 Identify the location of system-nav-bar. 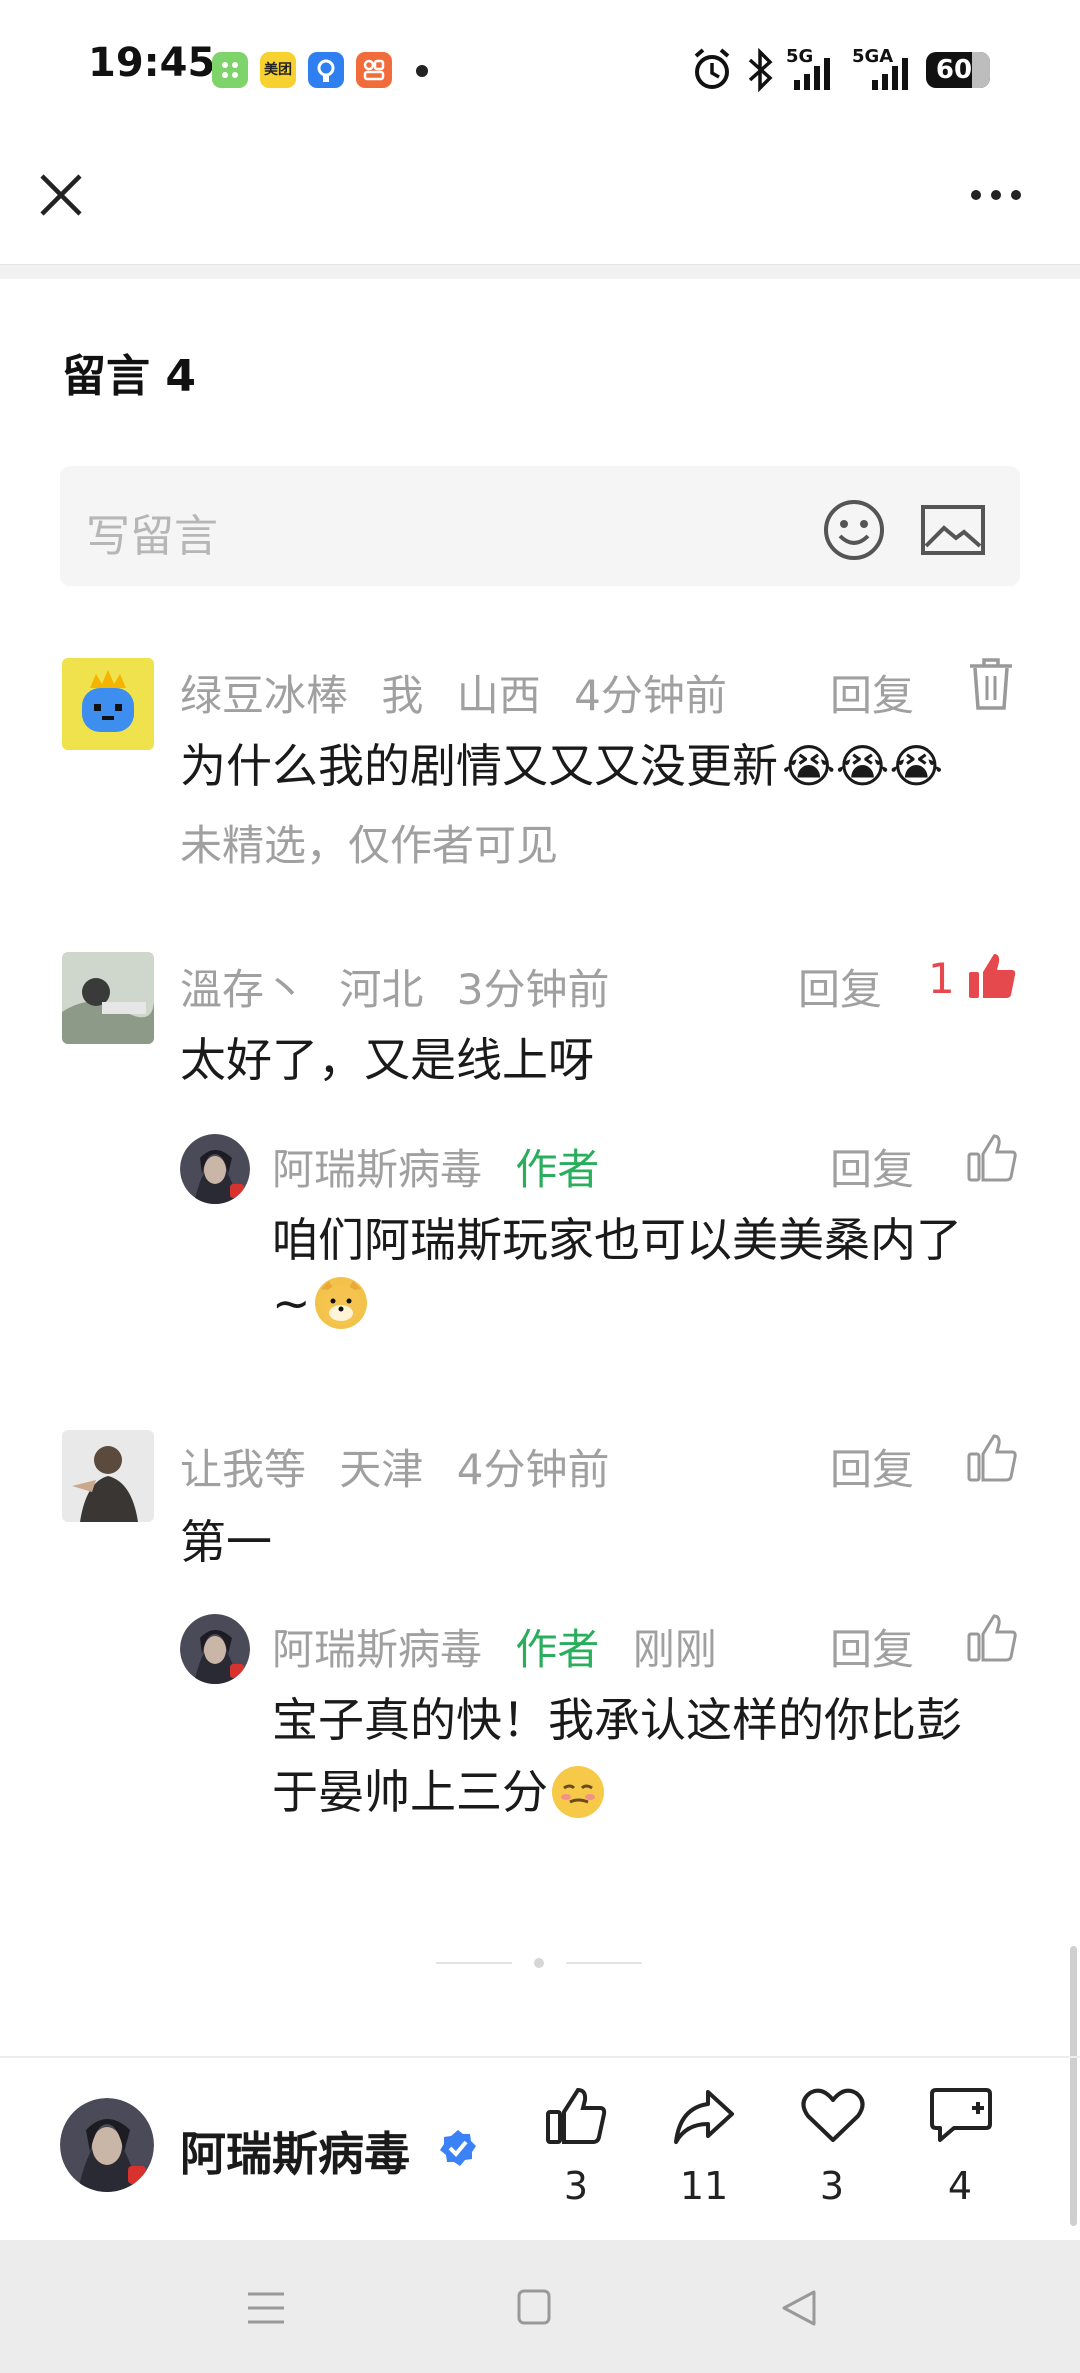
(540, 2306).